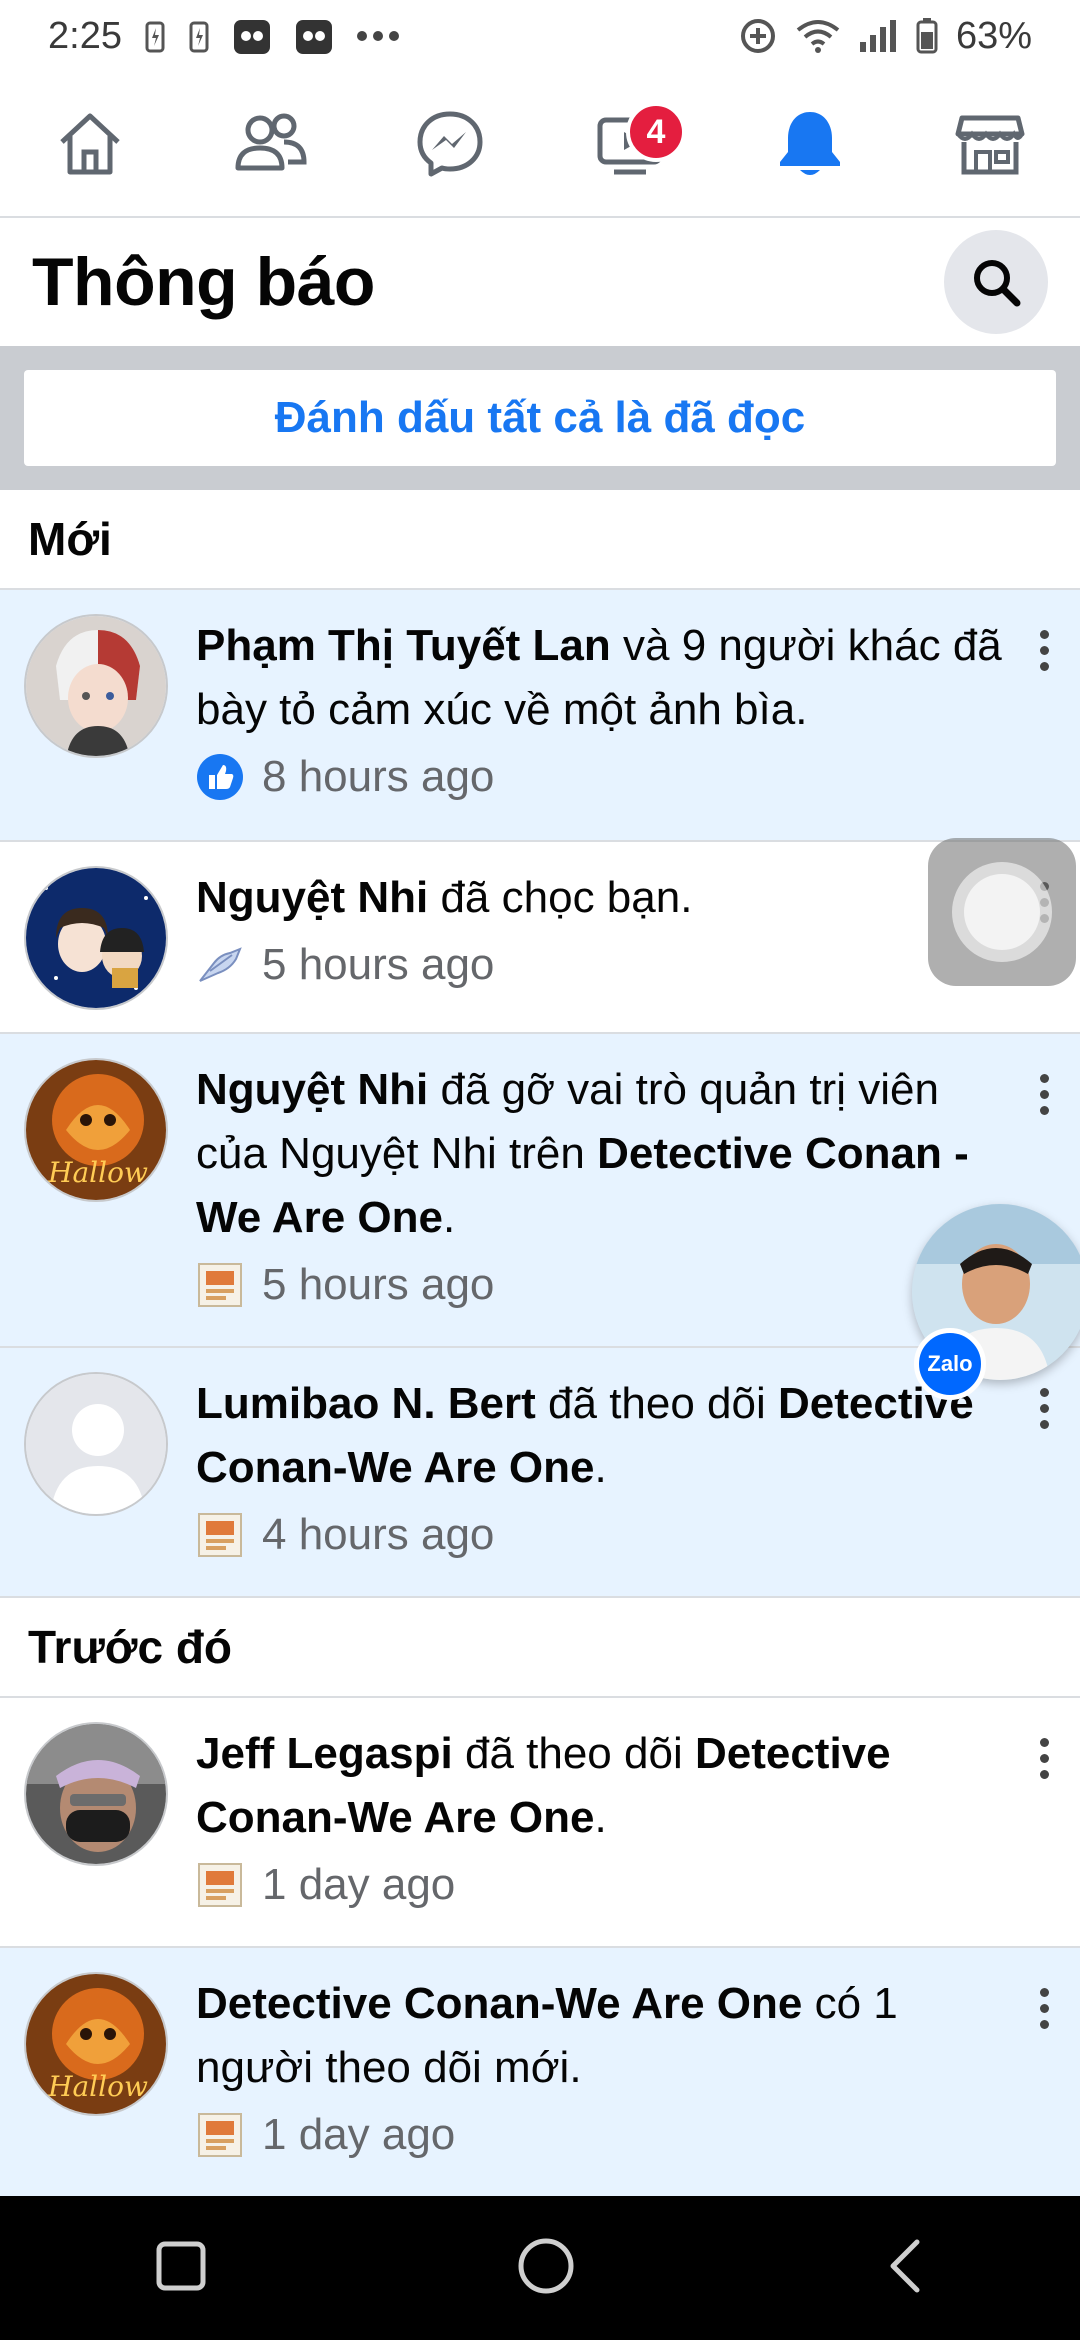 The width and height of the screenshot is (1080, 2340). Describe the element at coordinates (758, 36) in the screenshot. I see `data-saver-icon` at that location.